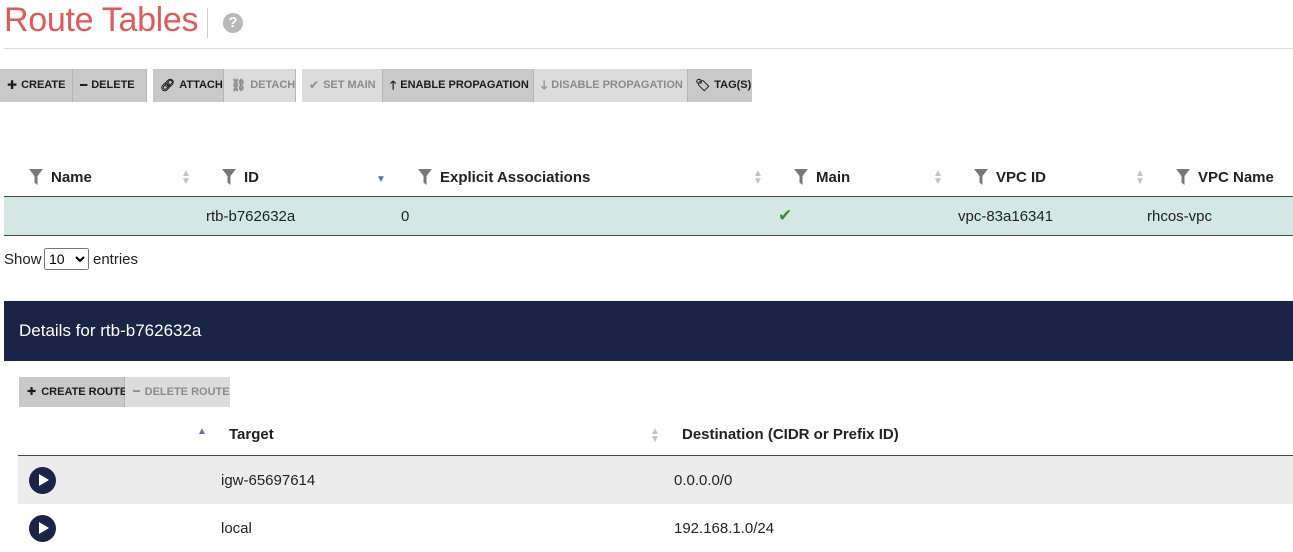 This screenshot has height=552, width=1293. What do you see at coordinates (239, 85) in the screenshot?
I see `unlink-icon: ⛓︎` at bounding box center [239, 85].